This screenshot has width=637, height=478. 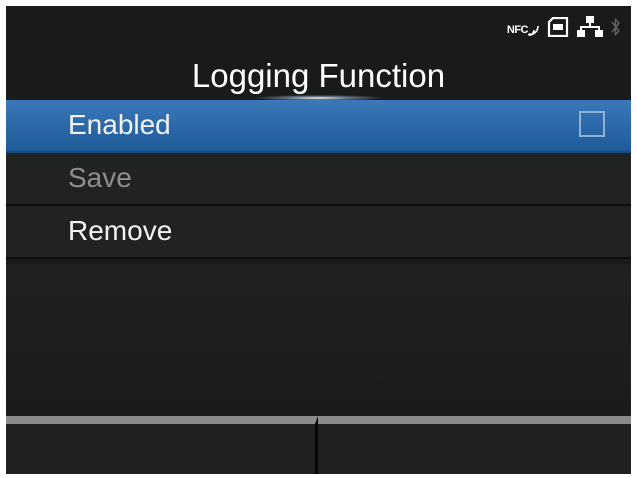 I want to click on menu-item-save: Save, so click(x=318, y=179).